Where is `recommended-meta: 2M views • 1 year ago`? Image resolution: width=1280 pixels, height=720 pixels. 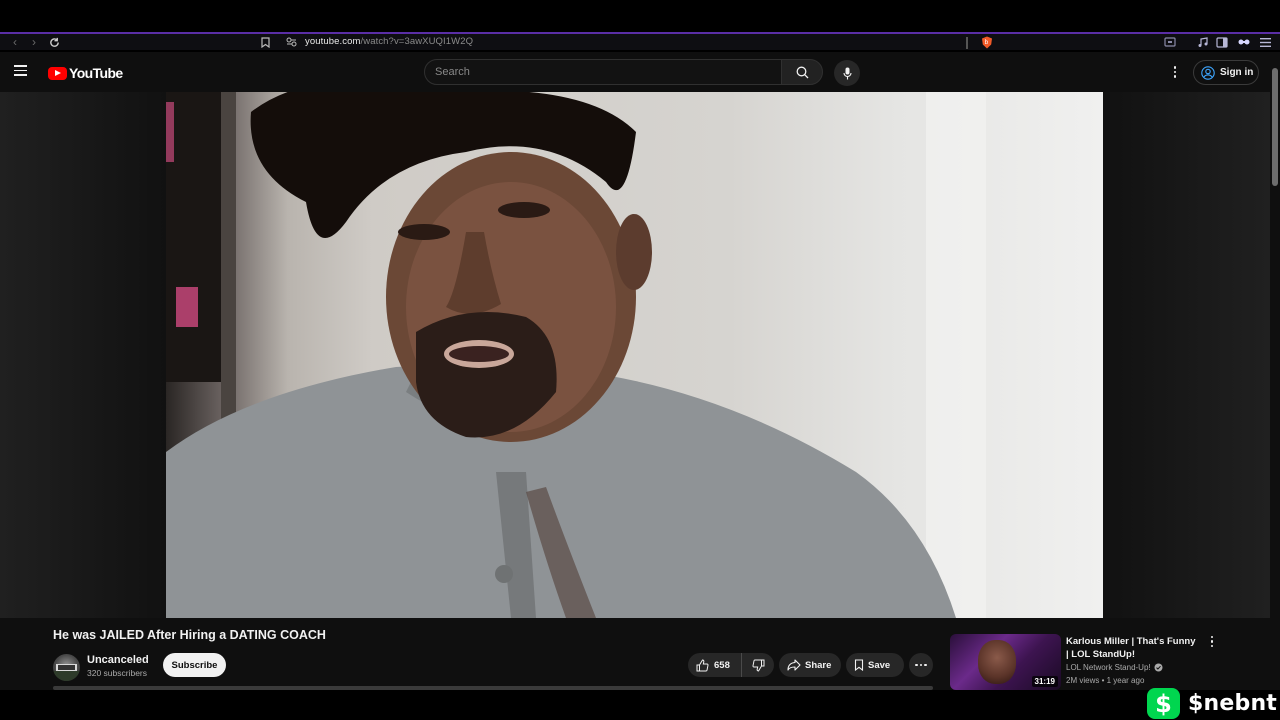
recommended-meta: 2M views • 1 year ago is located at coordinates (1105, 680).